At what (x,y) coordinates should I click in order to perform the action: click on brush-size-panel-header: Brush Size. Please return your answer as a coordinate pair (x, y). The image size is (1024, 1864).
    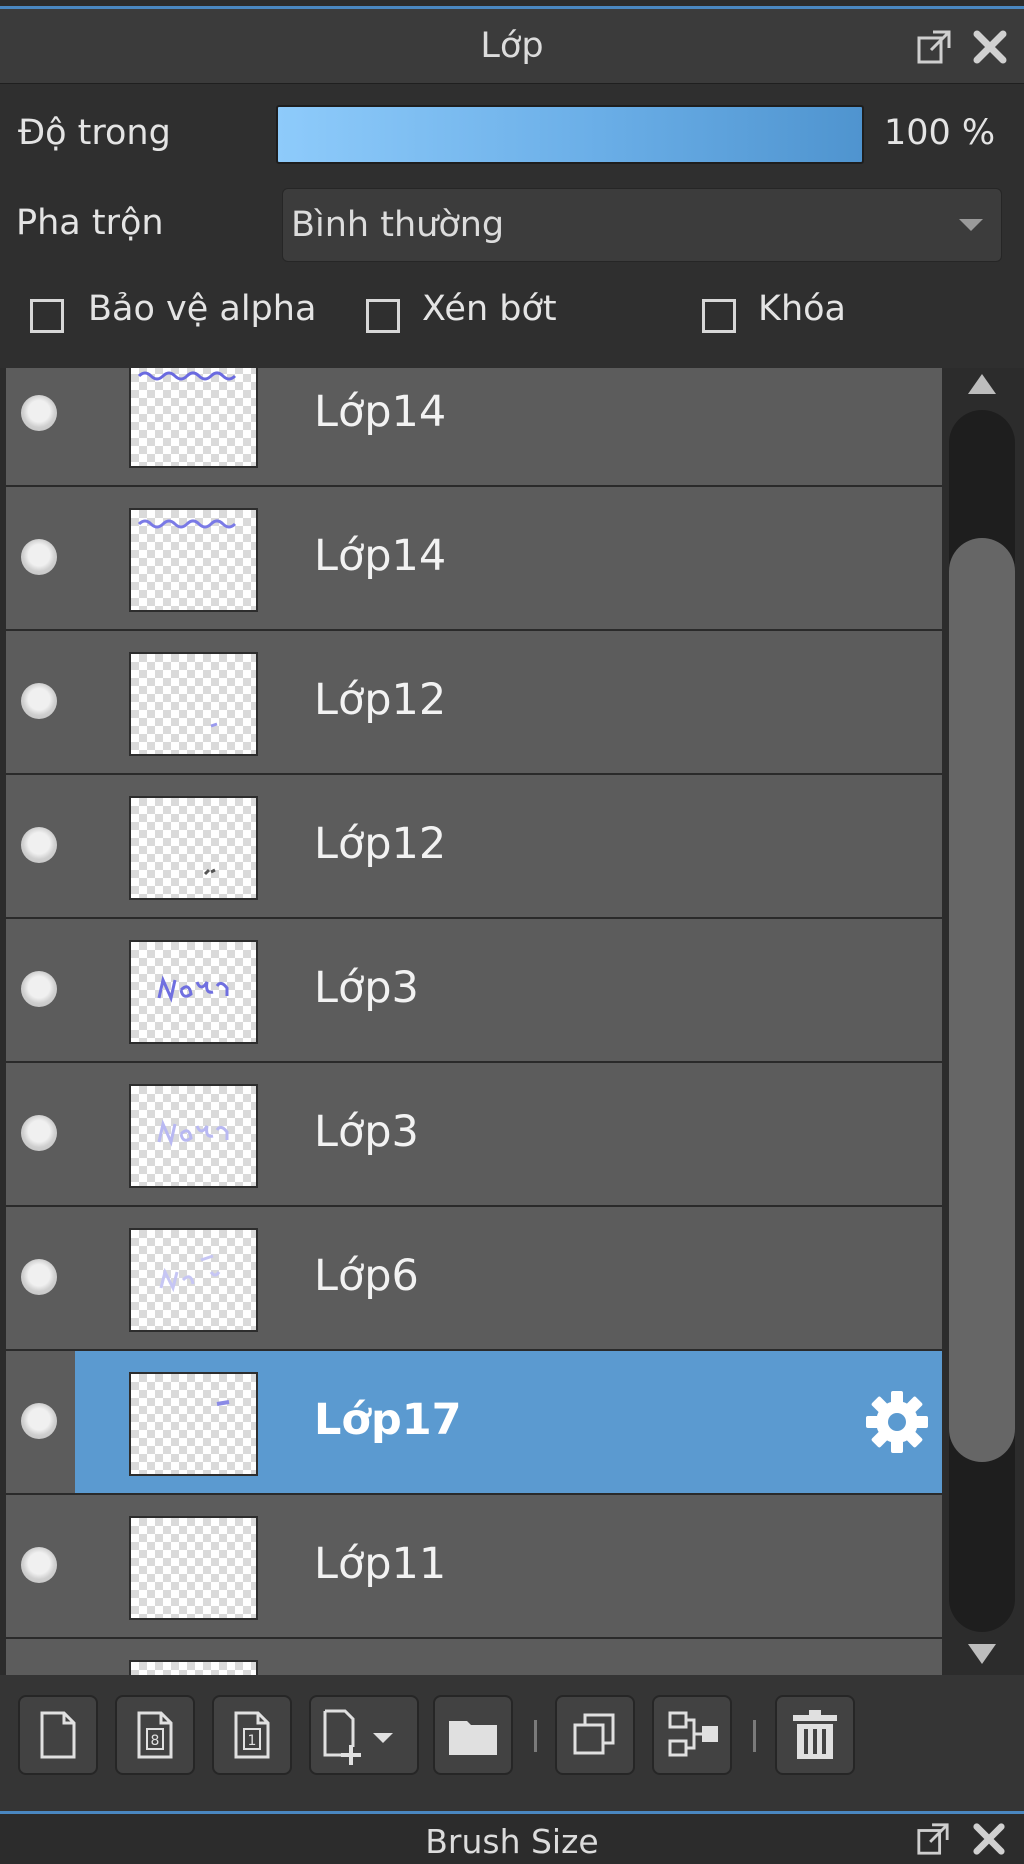
    Looking at the image, I should click on (512, 1837).